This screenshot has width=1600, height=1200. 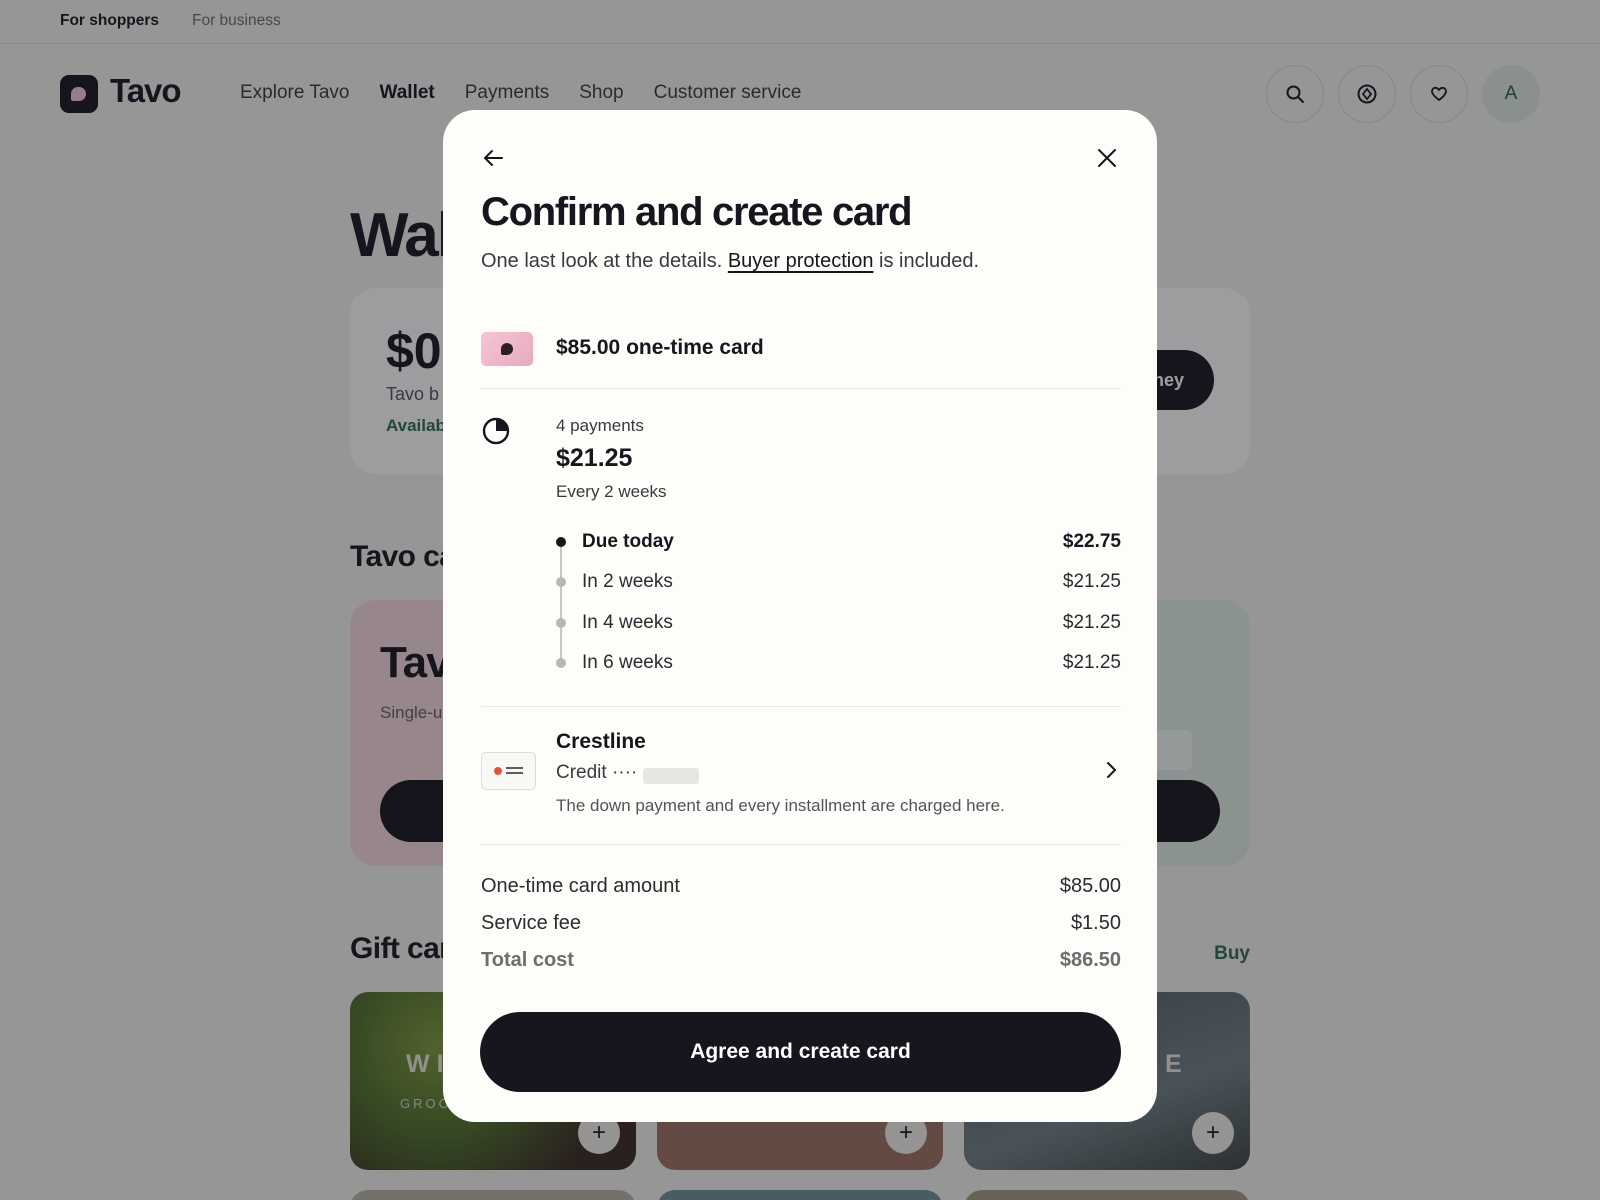 What do you see at coordinates (611, 491) in the screenshot?
I see `payment-frequency: Every 2 weeks` at bounding box center [611, 491].